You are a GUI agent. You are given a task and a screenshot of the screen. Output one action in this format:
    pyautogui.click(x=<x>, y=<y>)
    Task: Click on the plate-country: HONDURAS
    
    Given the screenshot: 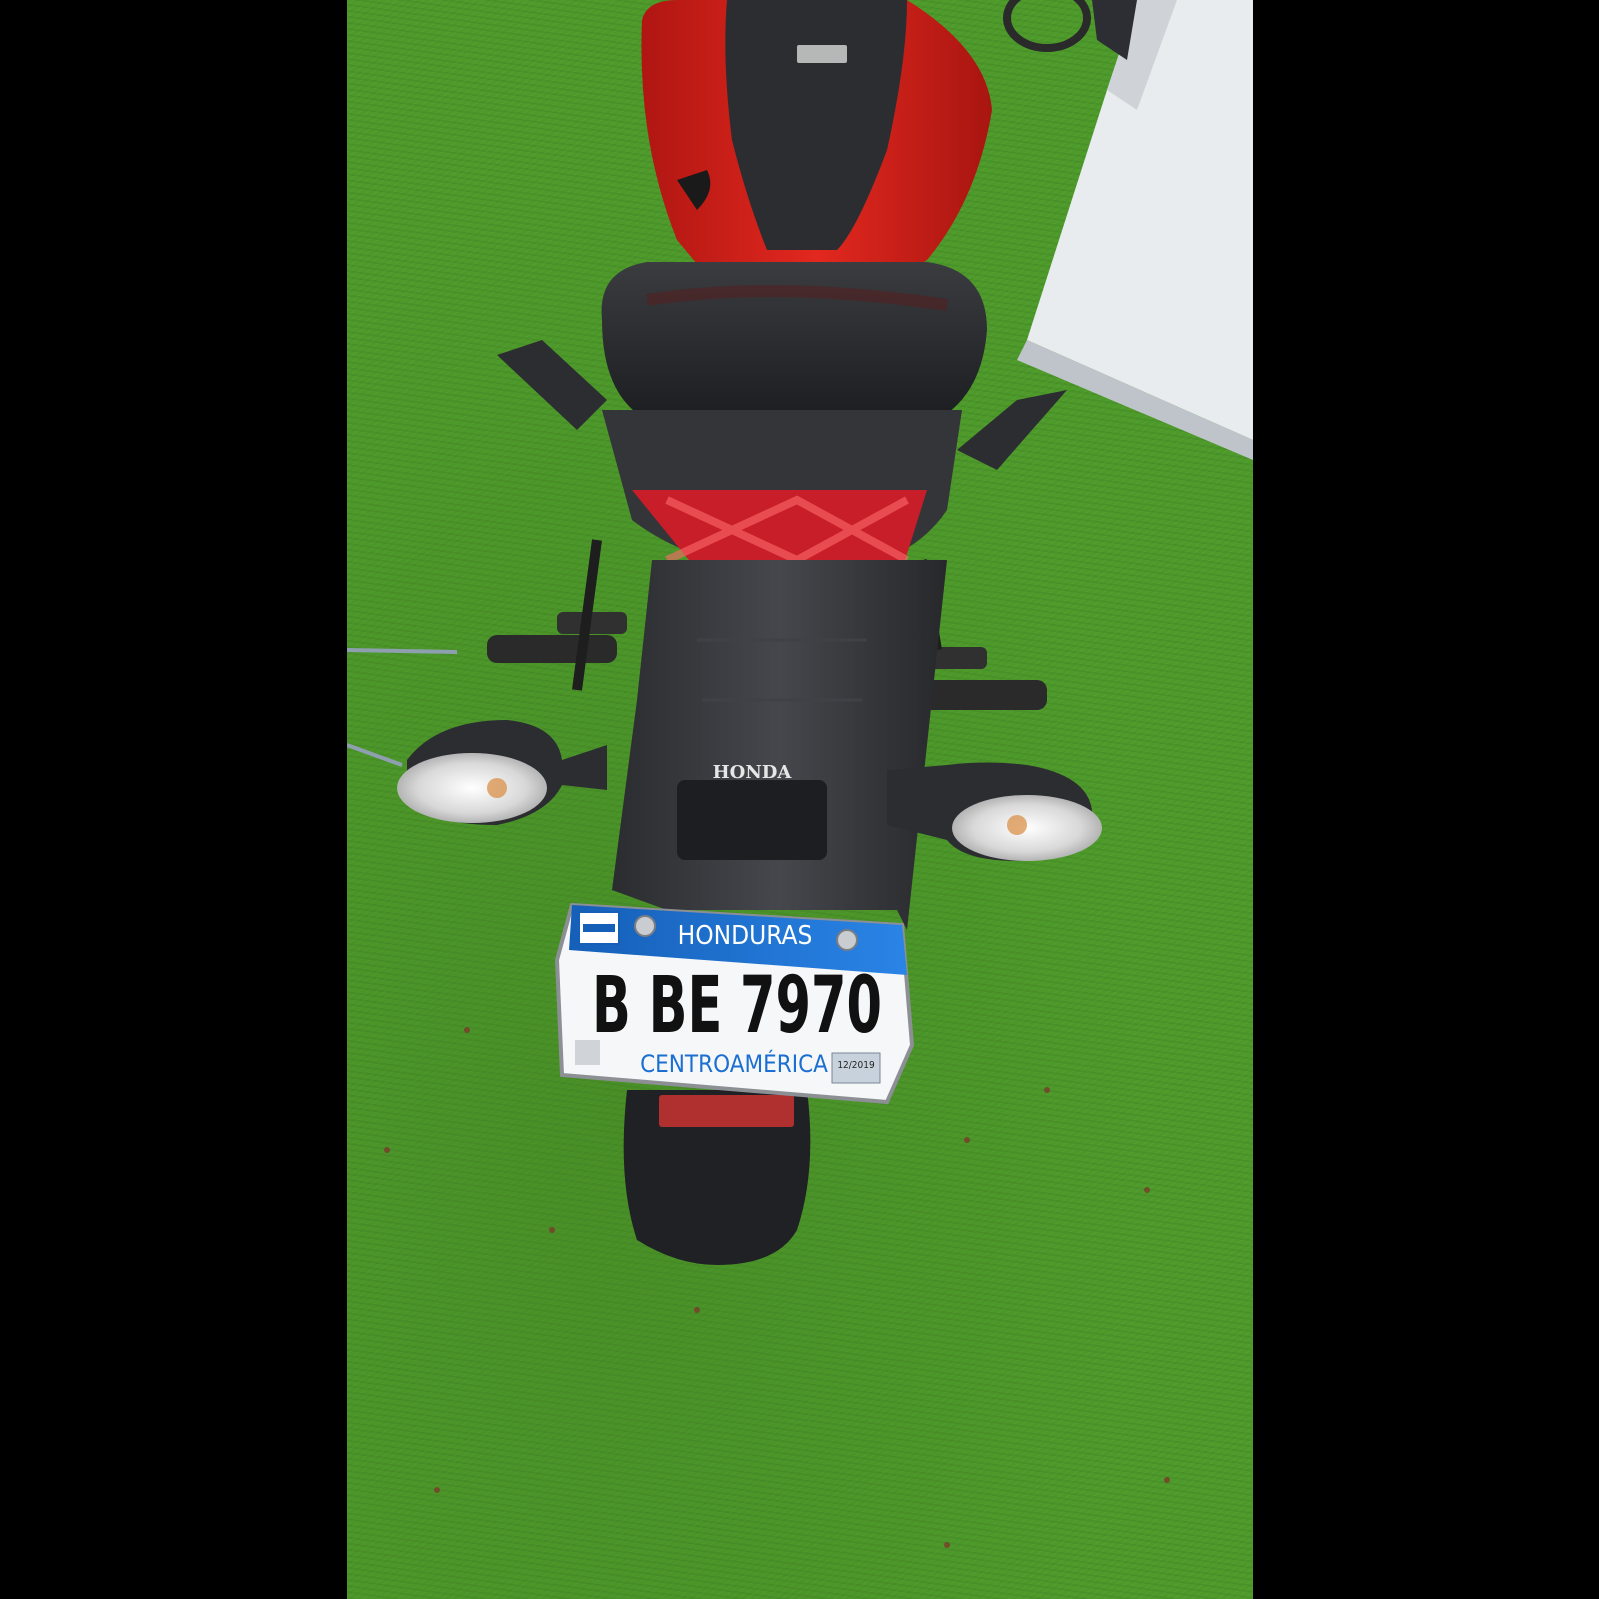 What is the action you would take?
    pyautogui.click(x=745, y=936)
    